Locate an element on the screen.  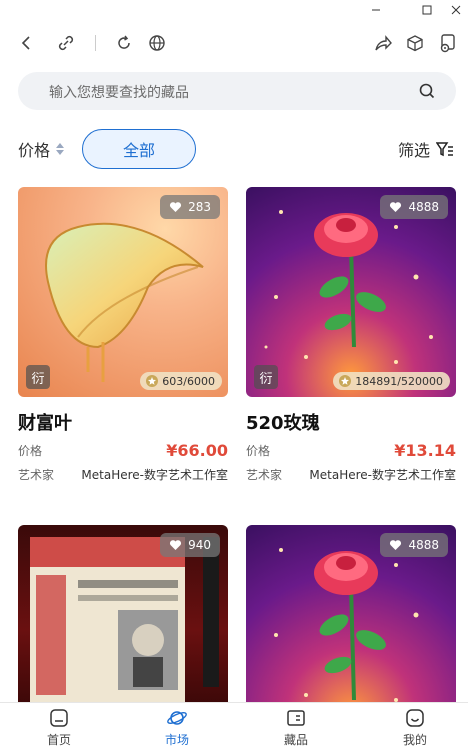
home-icon is located at coordinates (59, 718).